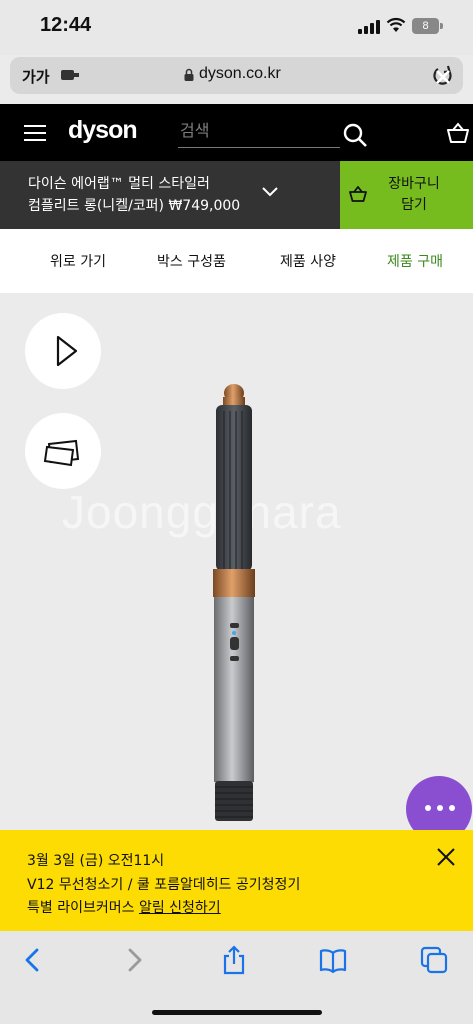 The width and height of the screenshot is (473, 1024). I want to click on gallery-button, so click(63, 451).